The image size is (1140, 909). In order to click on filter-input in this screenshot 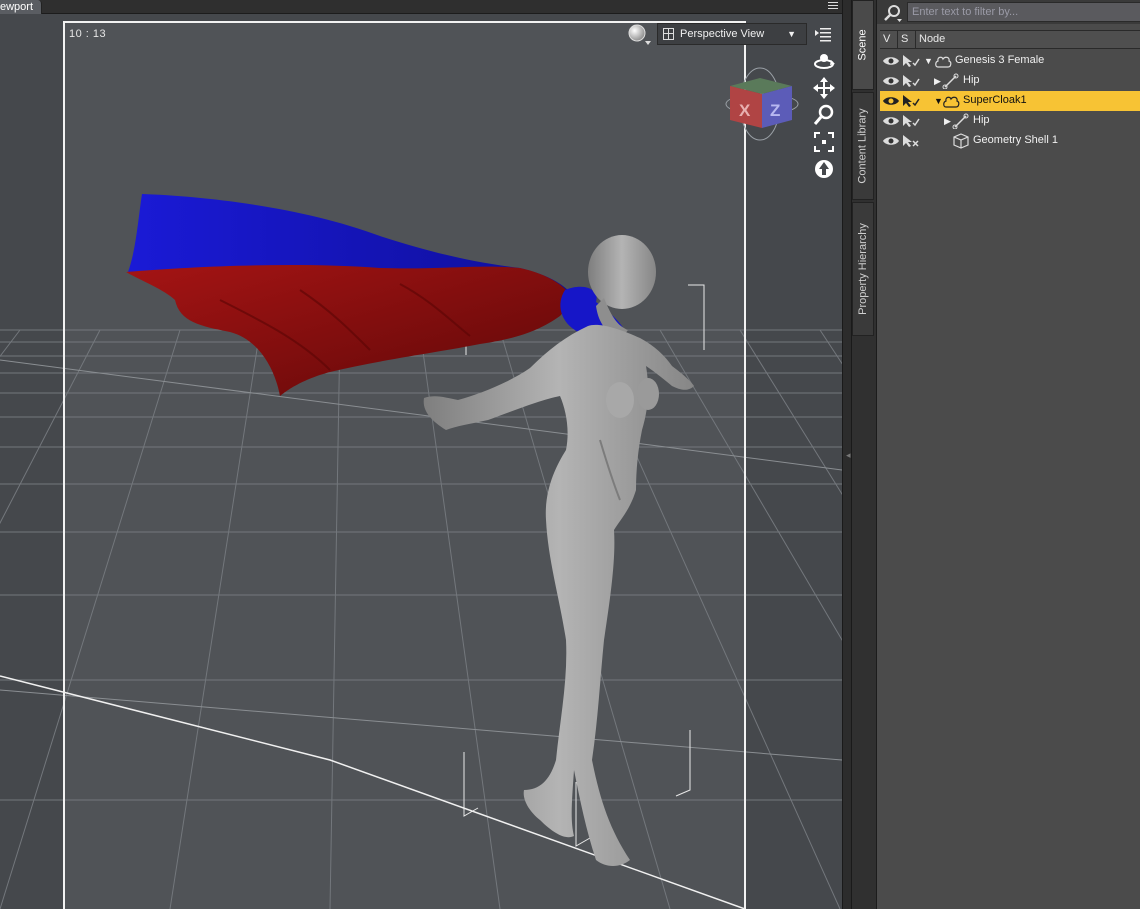, I will do `click(1023, 12)`.